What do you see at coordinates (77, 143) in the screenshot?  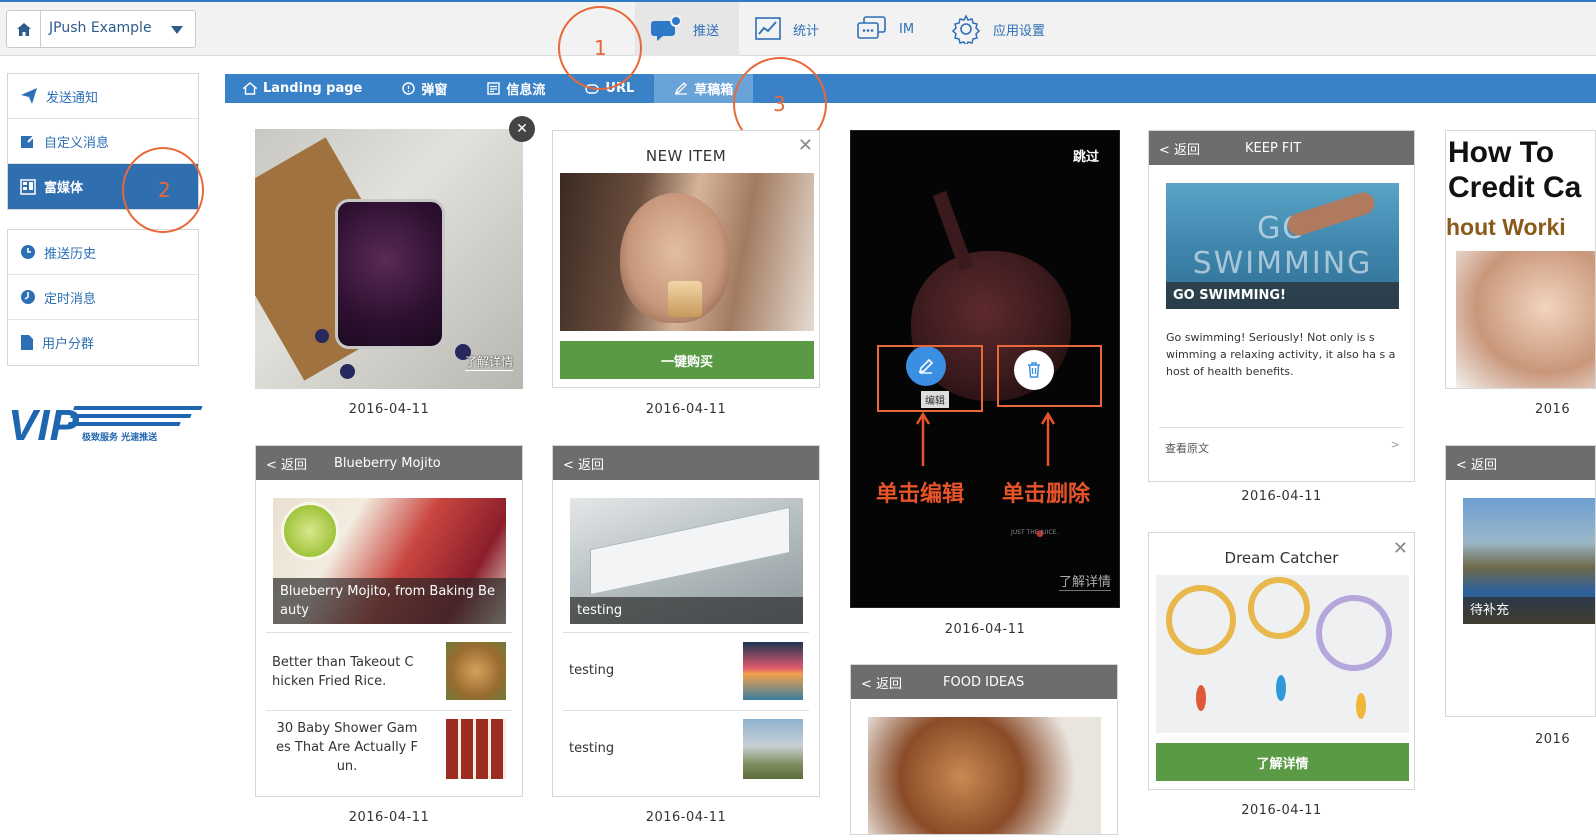 I see `sidebar-item-label: 自定义消息` at bounding box center [77, 143].